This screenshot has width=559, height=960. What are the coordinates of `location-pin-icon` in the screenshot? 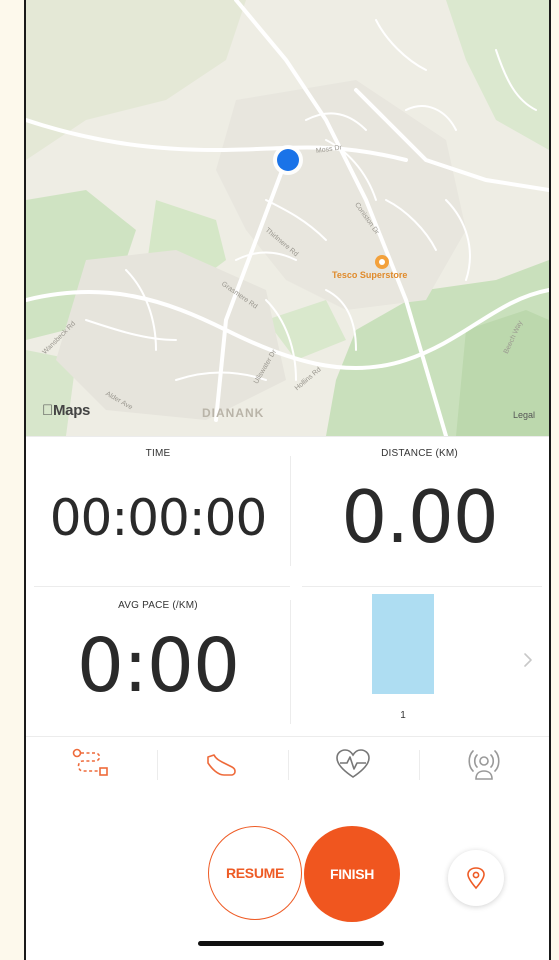 It's located at (476, 878).